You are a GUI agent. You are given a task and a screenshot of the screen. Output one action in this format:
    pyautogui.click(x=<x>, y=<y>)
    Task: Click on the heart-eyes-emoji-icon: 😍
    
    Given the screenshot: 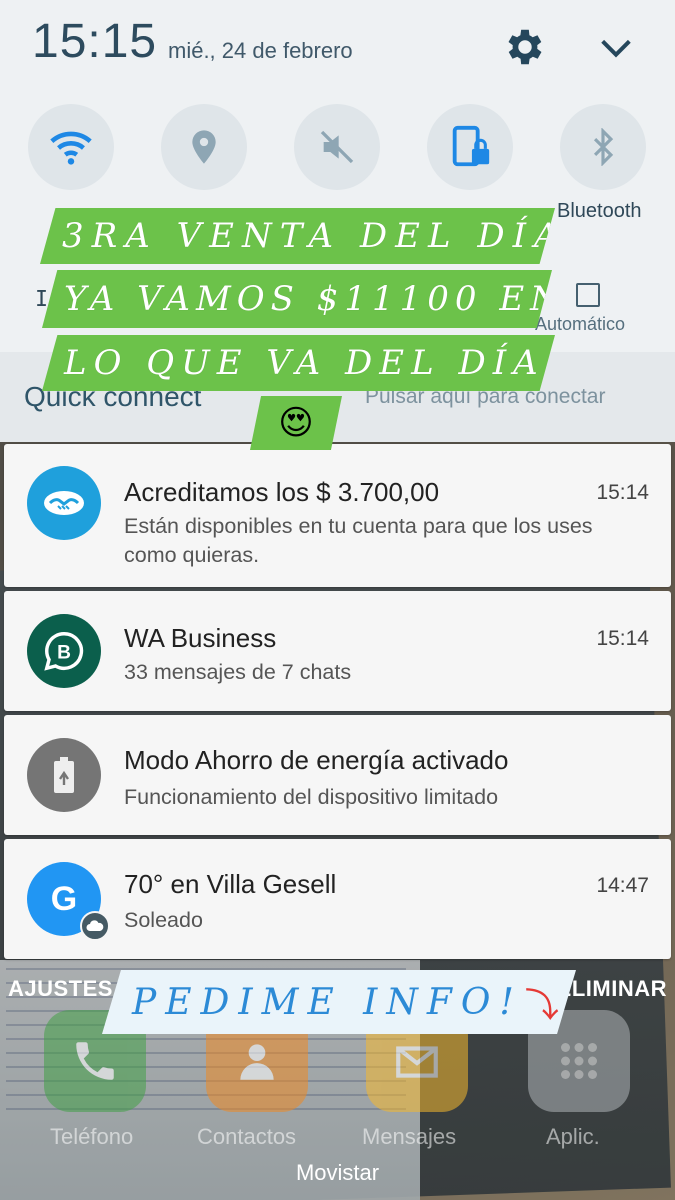 What is the action you would take?
    pyautogui.click(x=296, y=423)
    